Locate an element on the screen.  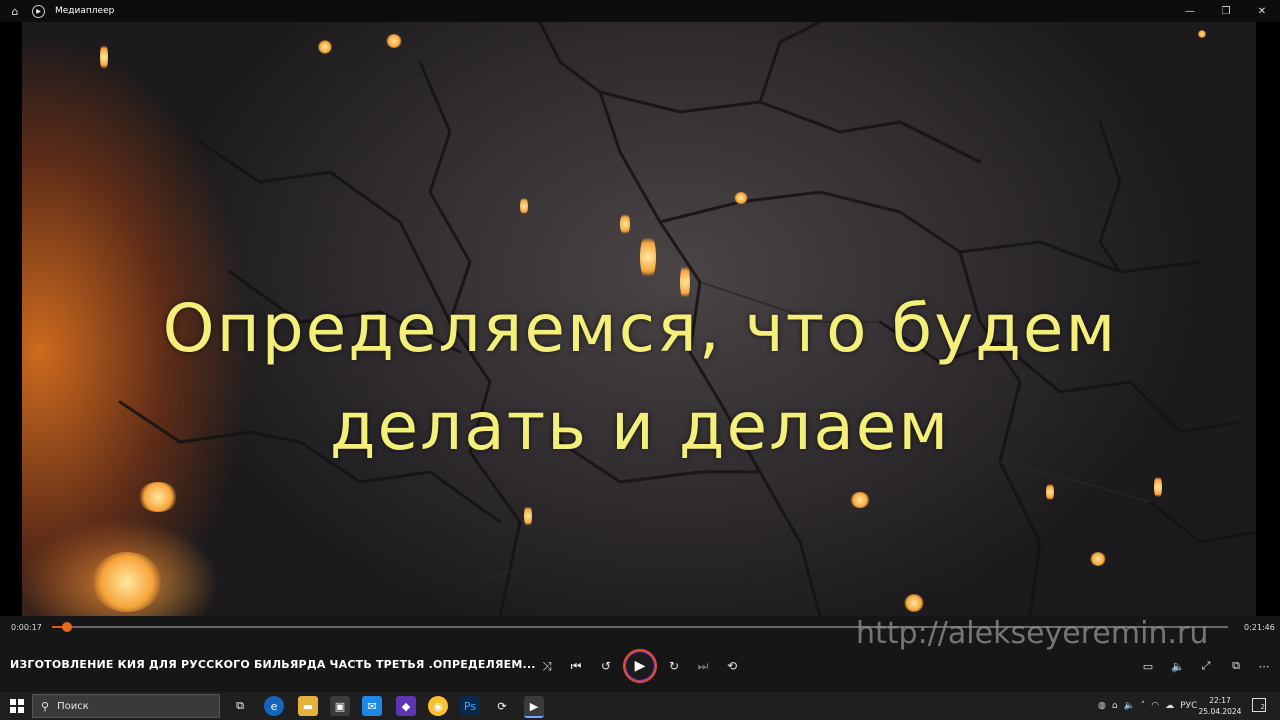
total-time: 0:21:46 is located at coordinates (1259, 627).